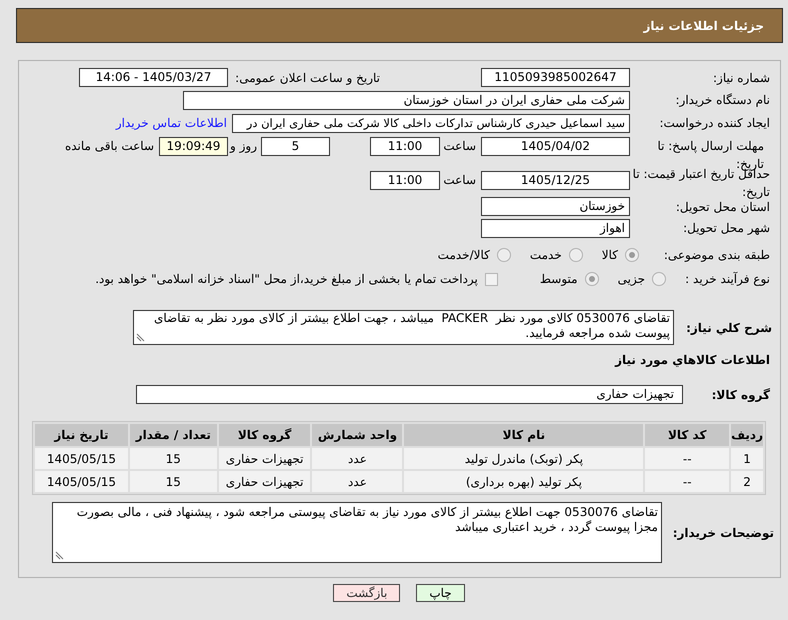  What do you see at coordinates (440, 593) in the screenshot?
I see `print-button: چاپ` at bounding box center [440, 593].